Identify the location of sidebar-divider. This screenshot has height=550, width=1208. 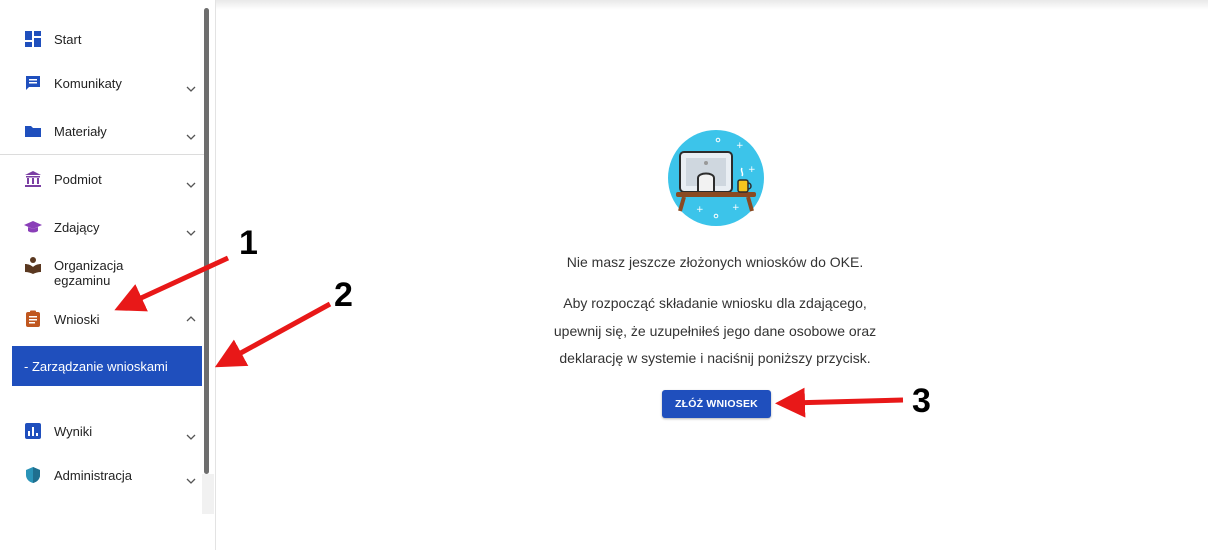
(102, 154).